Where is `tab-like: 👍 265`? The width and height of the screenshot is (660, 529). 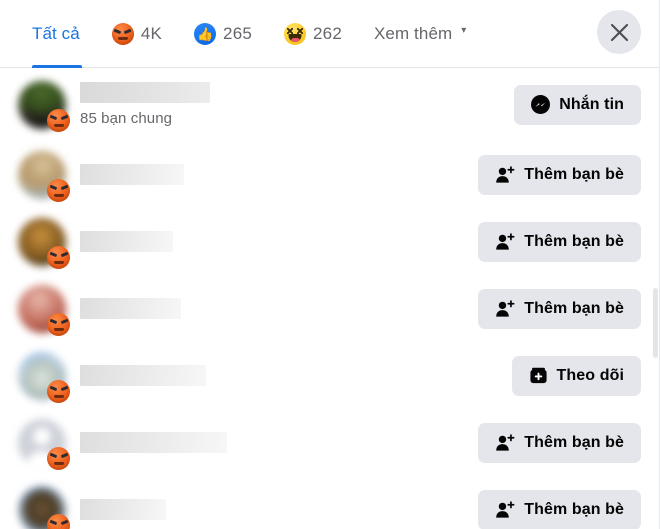 tab-like: 👍 265 is located at coordinates (223, 34).